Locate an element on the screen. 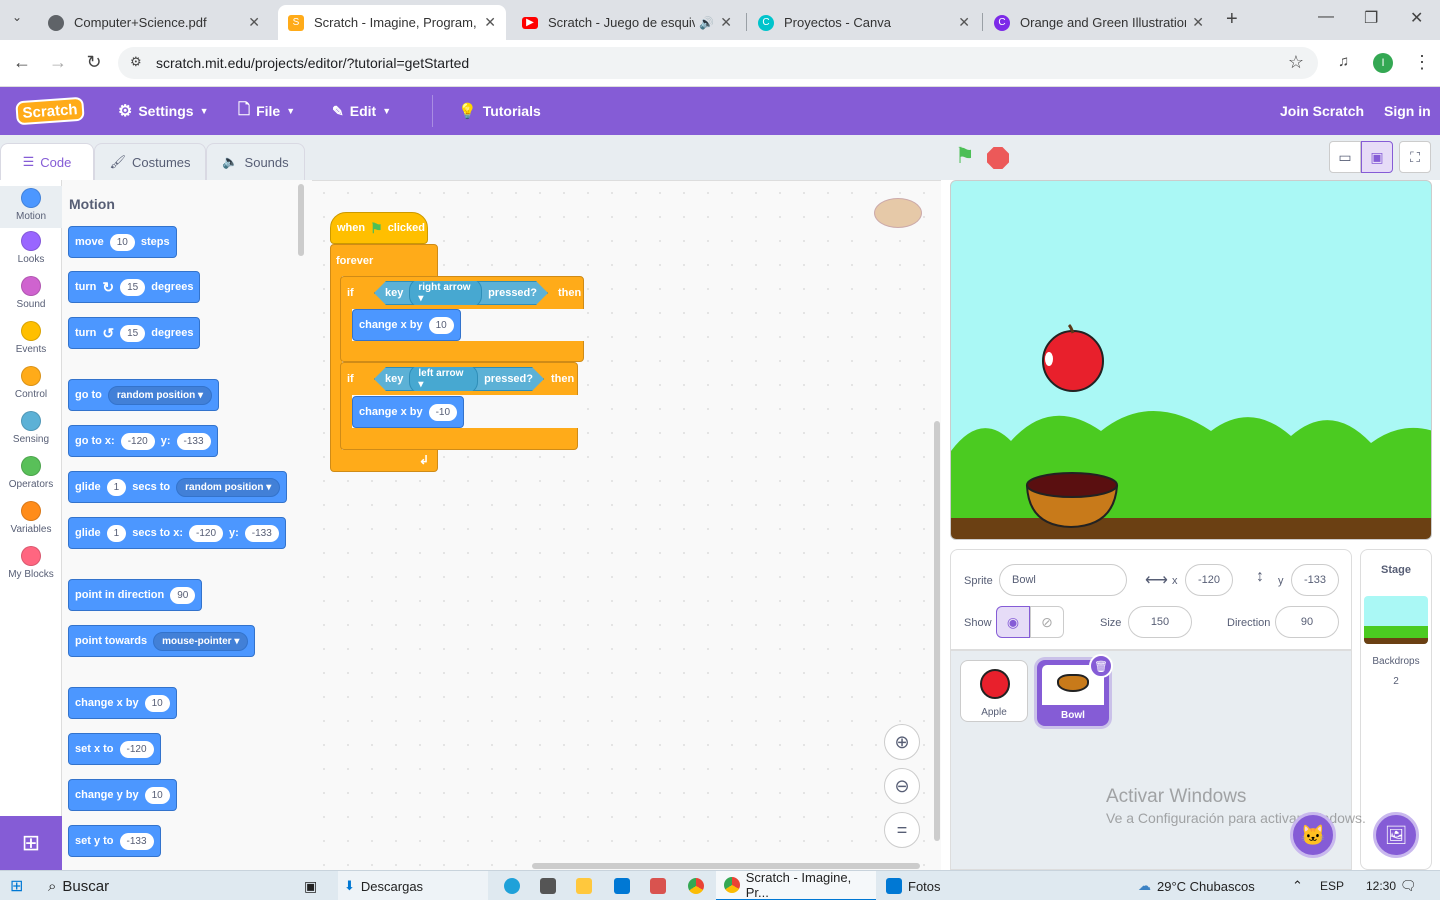 The height and width of the screenshot is (900, 1440). show-visible-button: ◉ is located at coordinates (1013, 622).